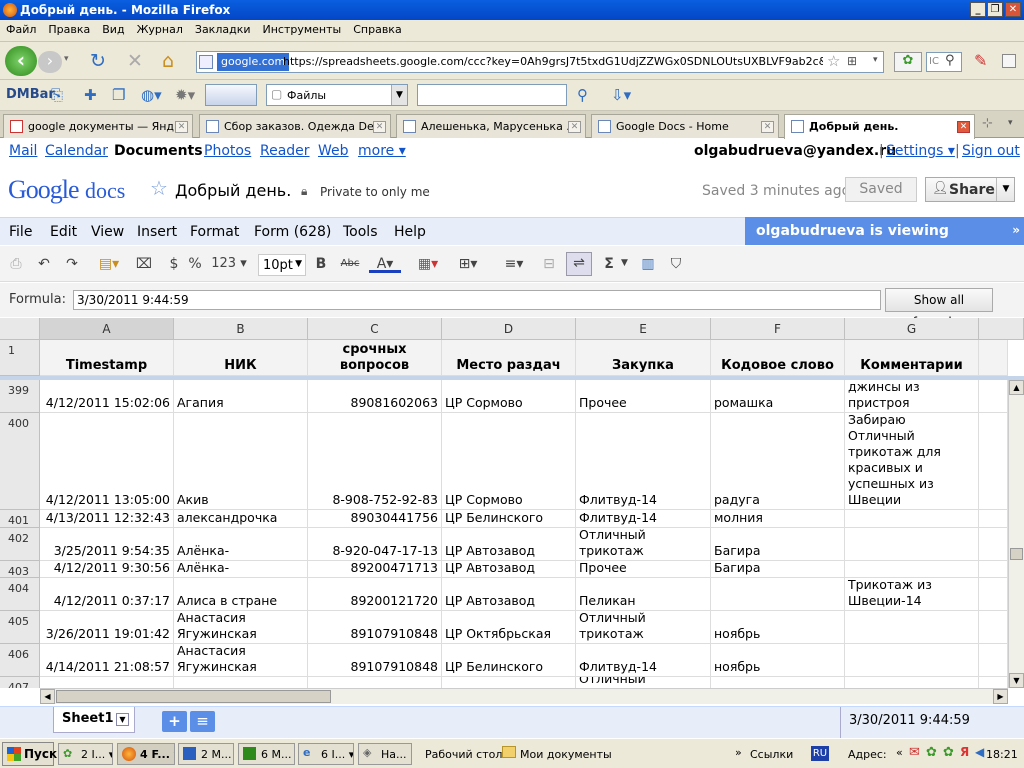 This screenshot has width=1024, height=768. What do you see at coordinates (241, 396) in the screenshot?
I see `table-cell: Агапия` at bounding box center [241, 396].